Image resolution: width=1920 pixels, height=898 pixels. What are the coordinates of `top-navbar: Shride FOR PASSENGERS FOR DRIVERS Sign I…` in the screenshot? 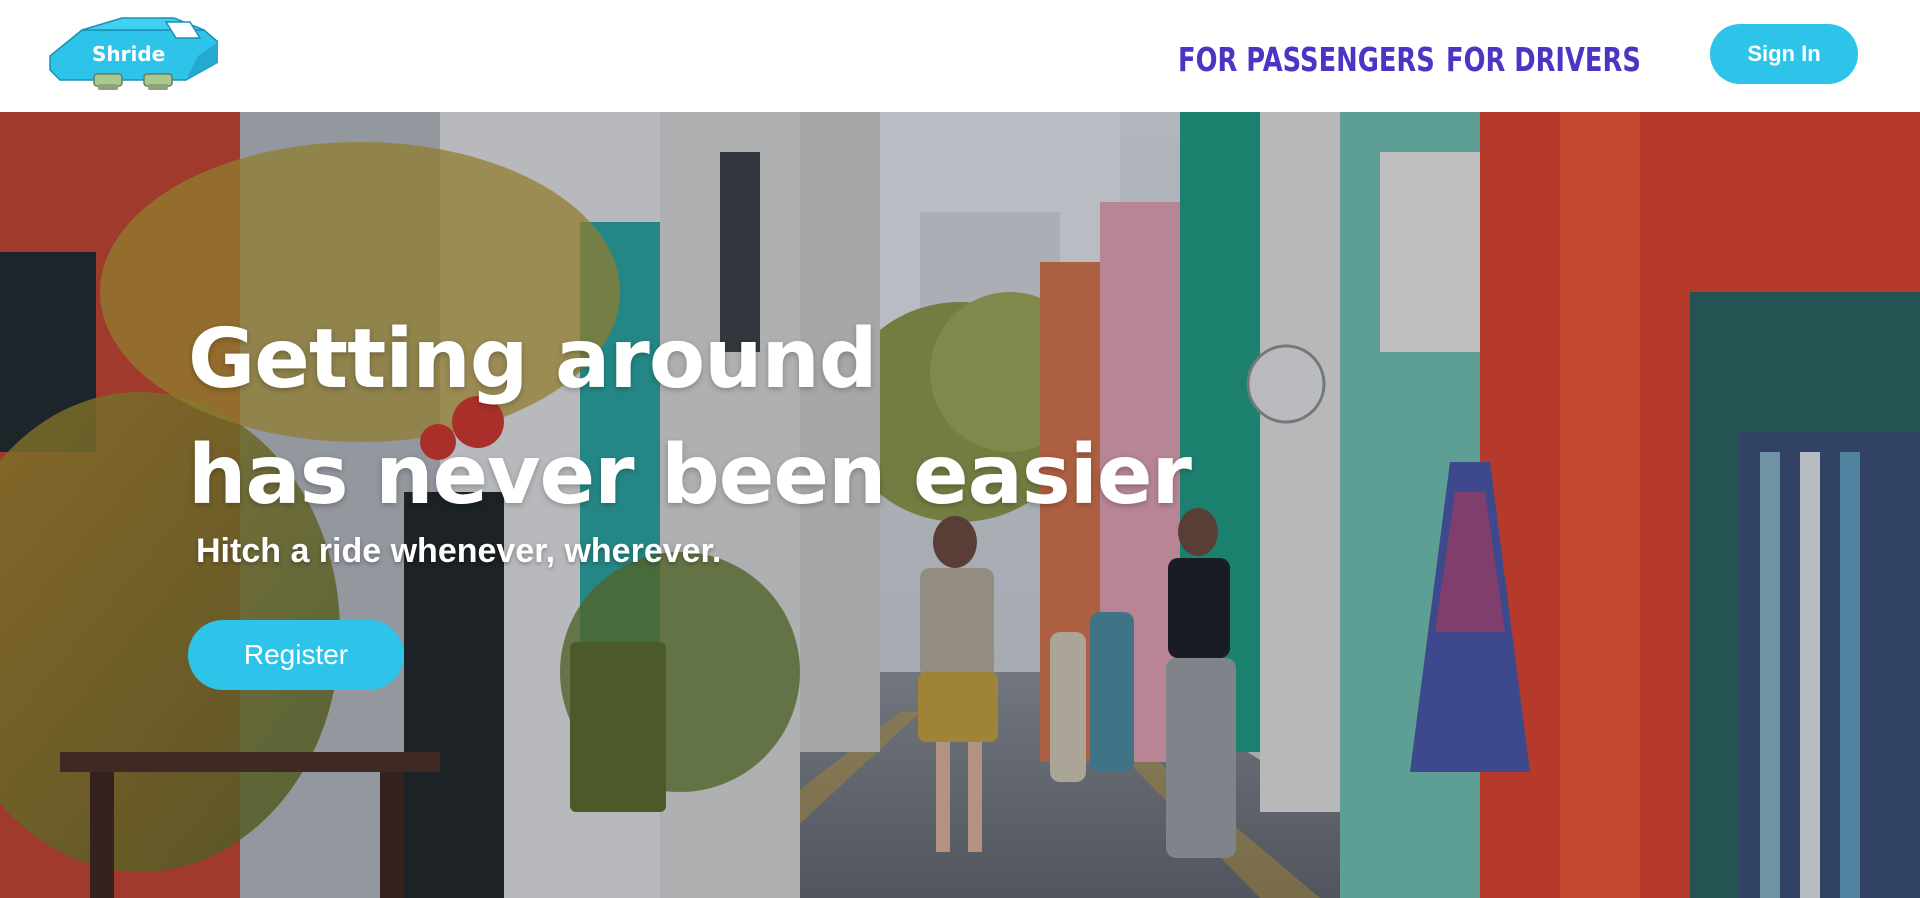 It's located at (960, 56).